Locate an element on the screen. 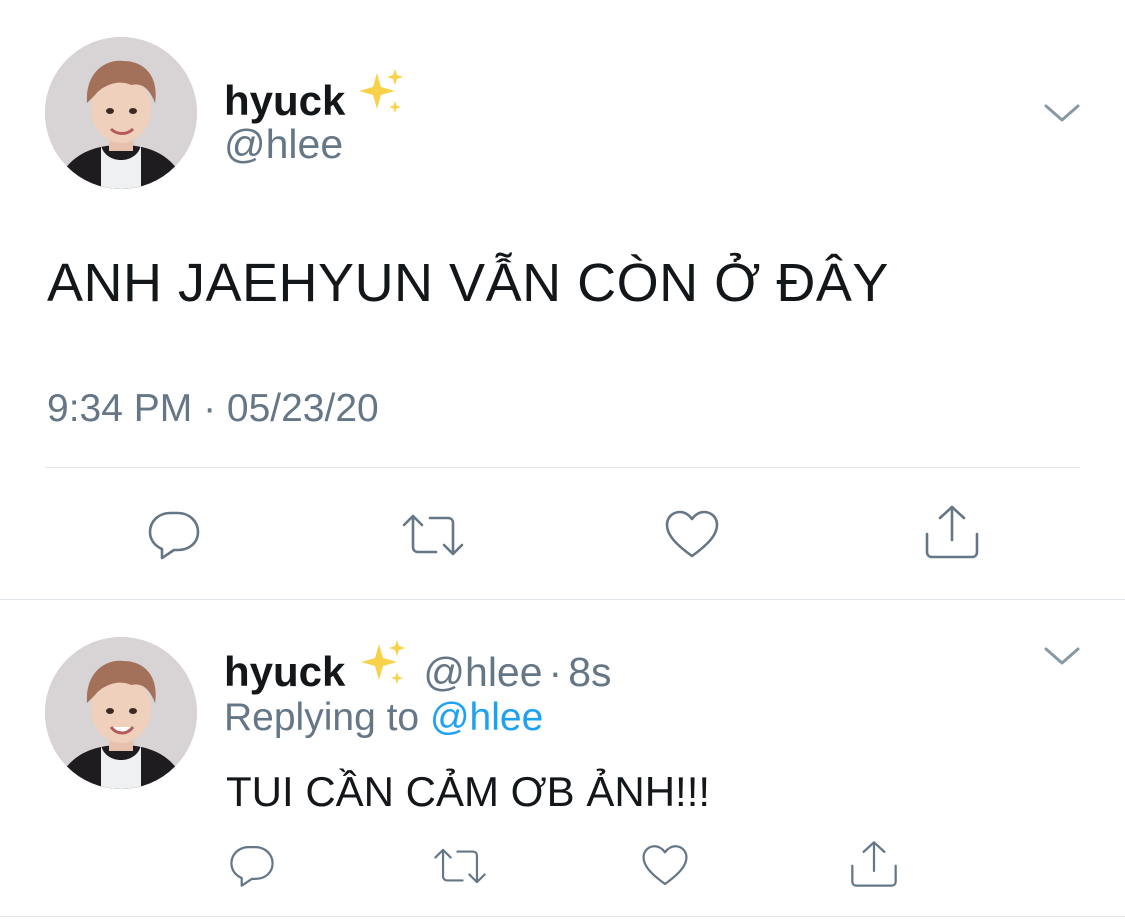 The height and width of the screenshot is (920, 1125). retweet-button is located at coordinates (433, 535).